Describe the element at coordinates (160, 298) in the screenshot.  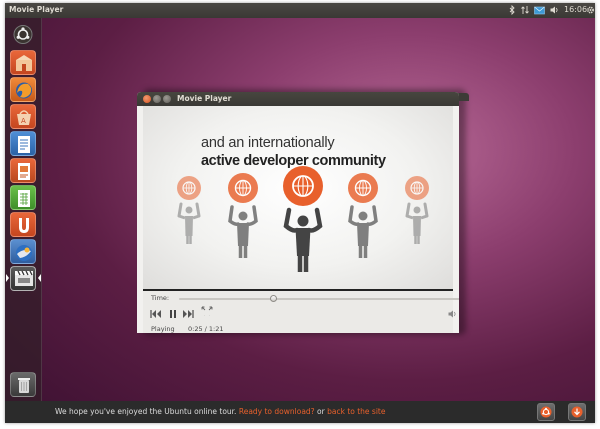
I see `time-label: Time:` at that location.